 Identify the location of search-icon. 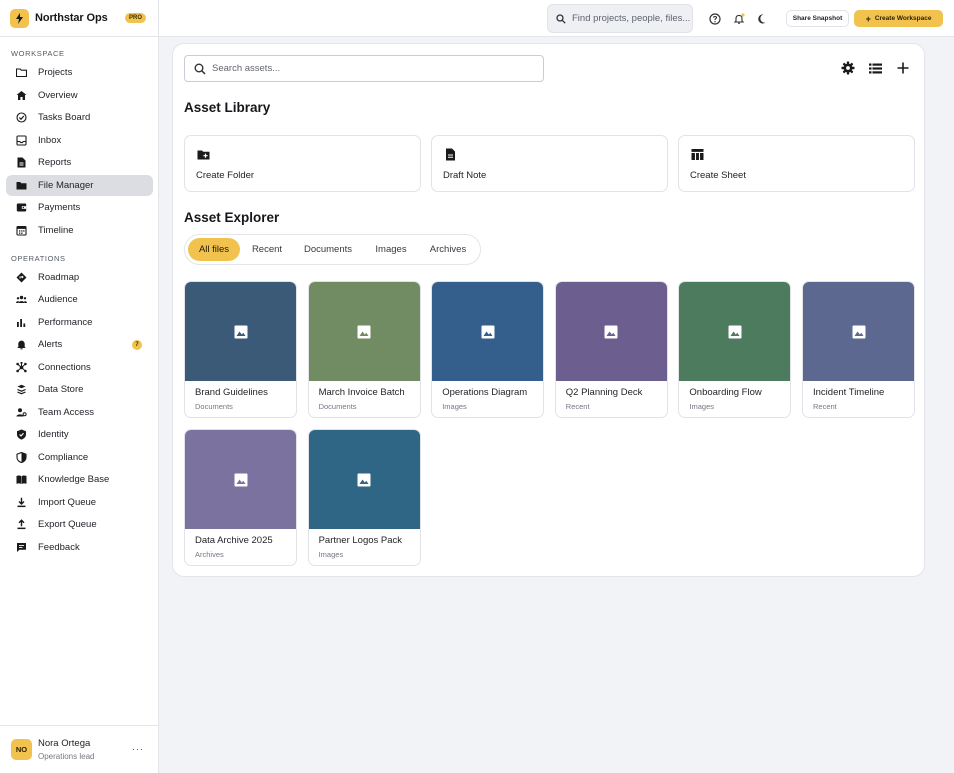
(200, 69).